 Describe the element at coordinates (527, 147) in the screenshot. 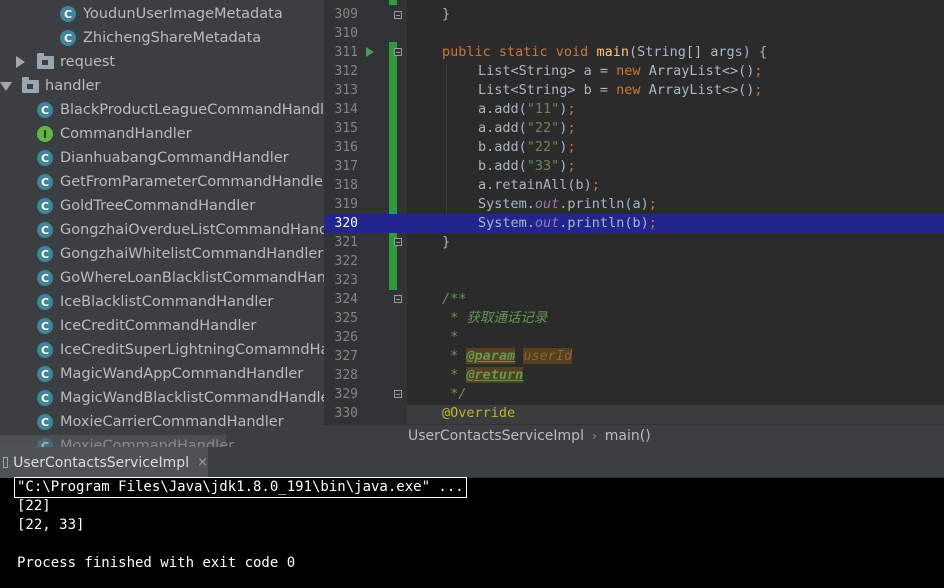

I see `code-text: b.add("22");` at that location.